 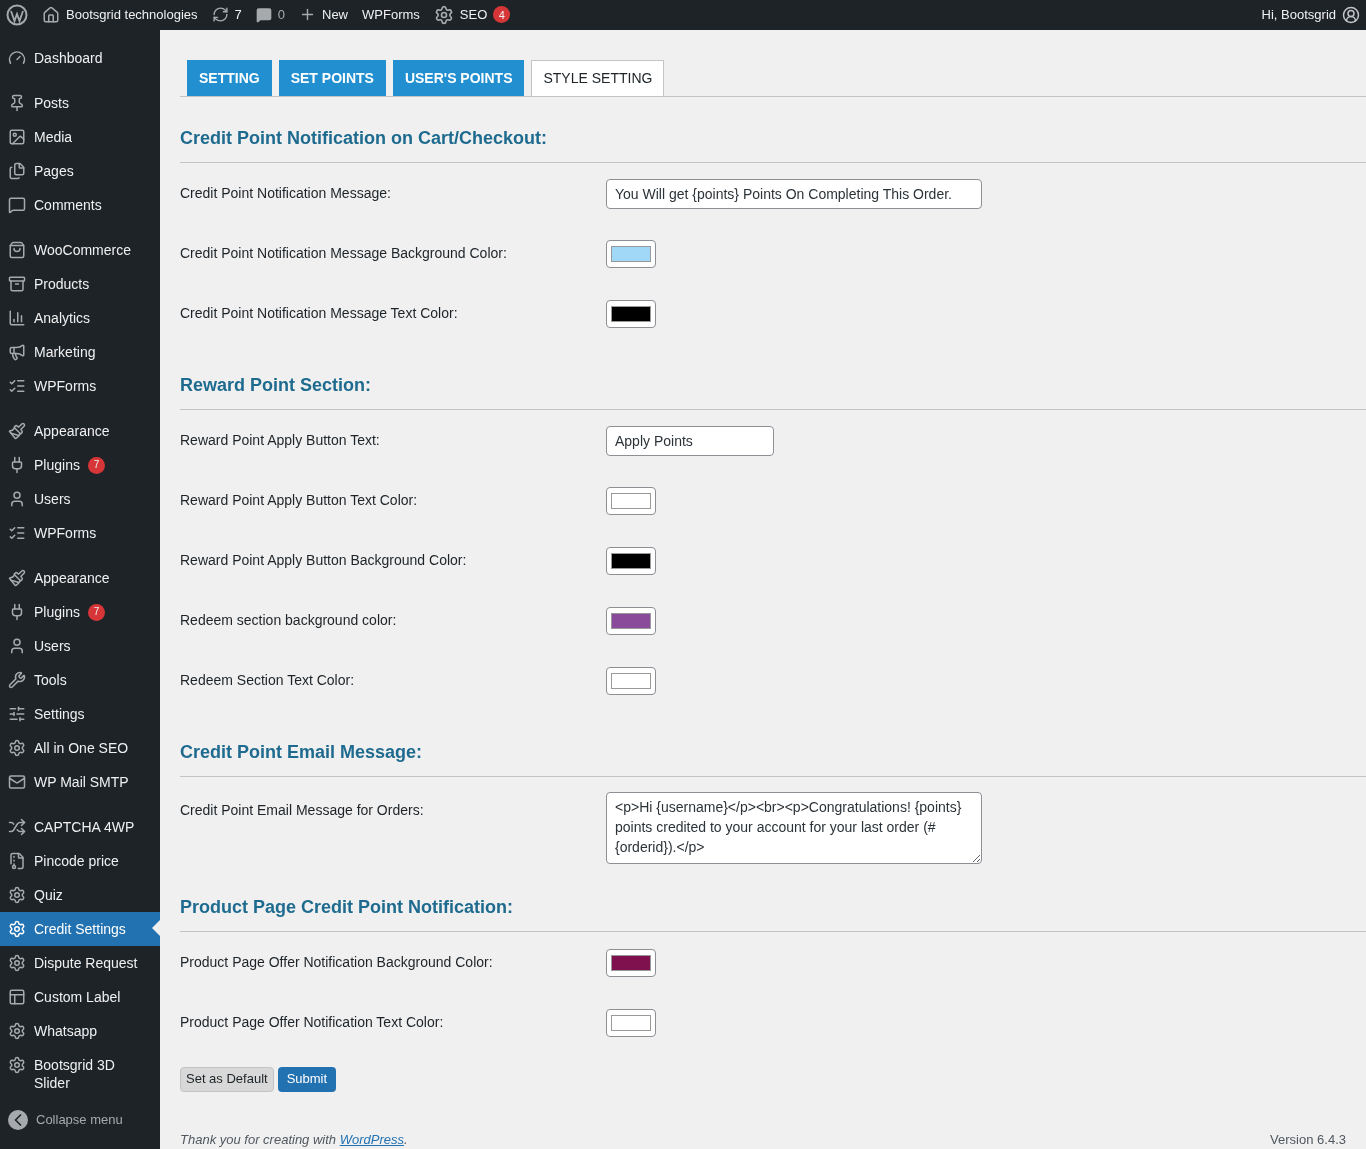 I want to click on arrows-icon, so click(x=17, y=826).